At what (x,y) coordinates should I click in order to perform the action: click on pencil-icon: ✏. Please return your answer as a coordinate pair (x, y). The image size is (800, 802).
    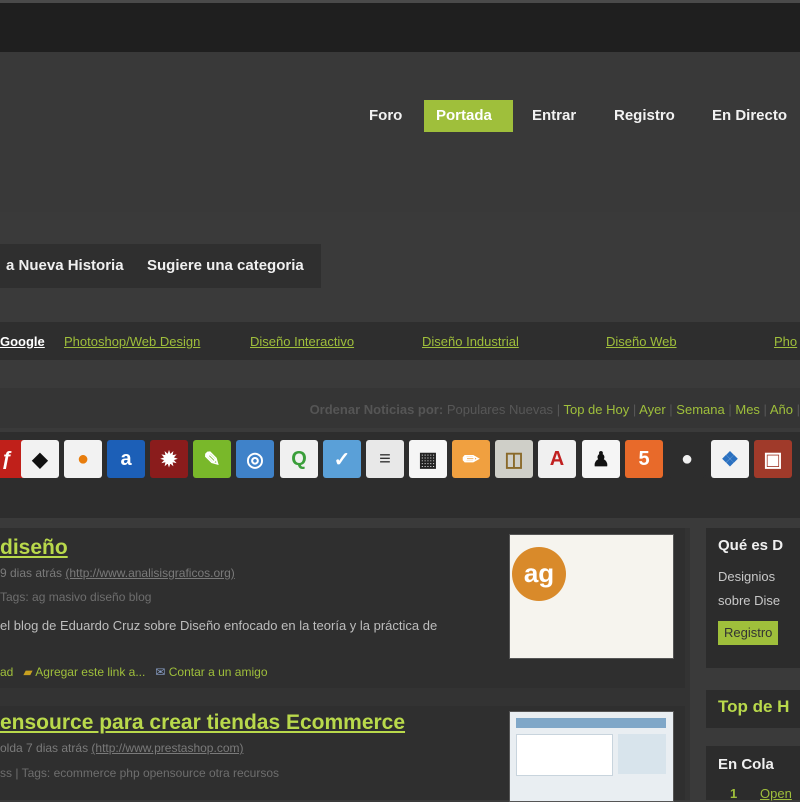
    Looking at the image, I should click on (471, 459).